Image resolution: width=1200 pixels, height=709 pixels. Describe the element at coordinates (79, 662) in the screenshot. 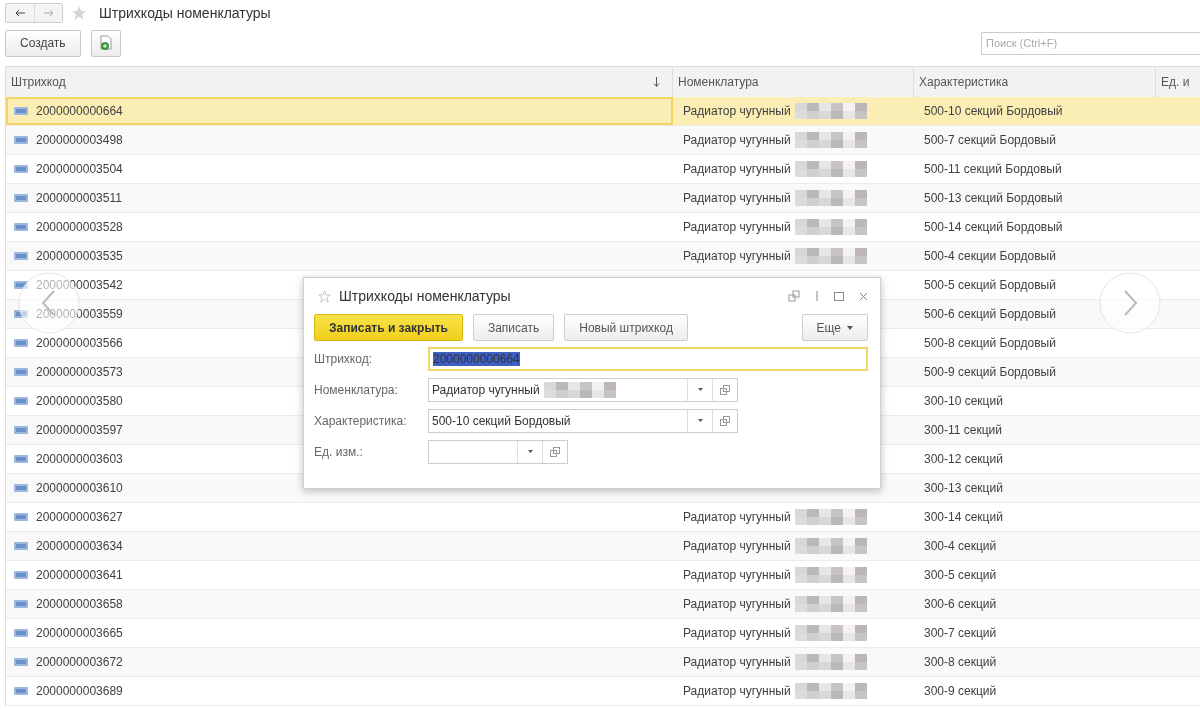

I see `barcode-text: 2000000003672` at that location.